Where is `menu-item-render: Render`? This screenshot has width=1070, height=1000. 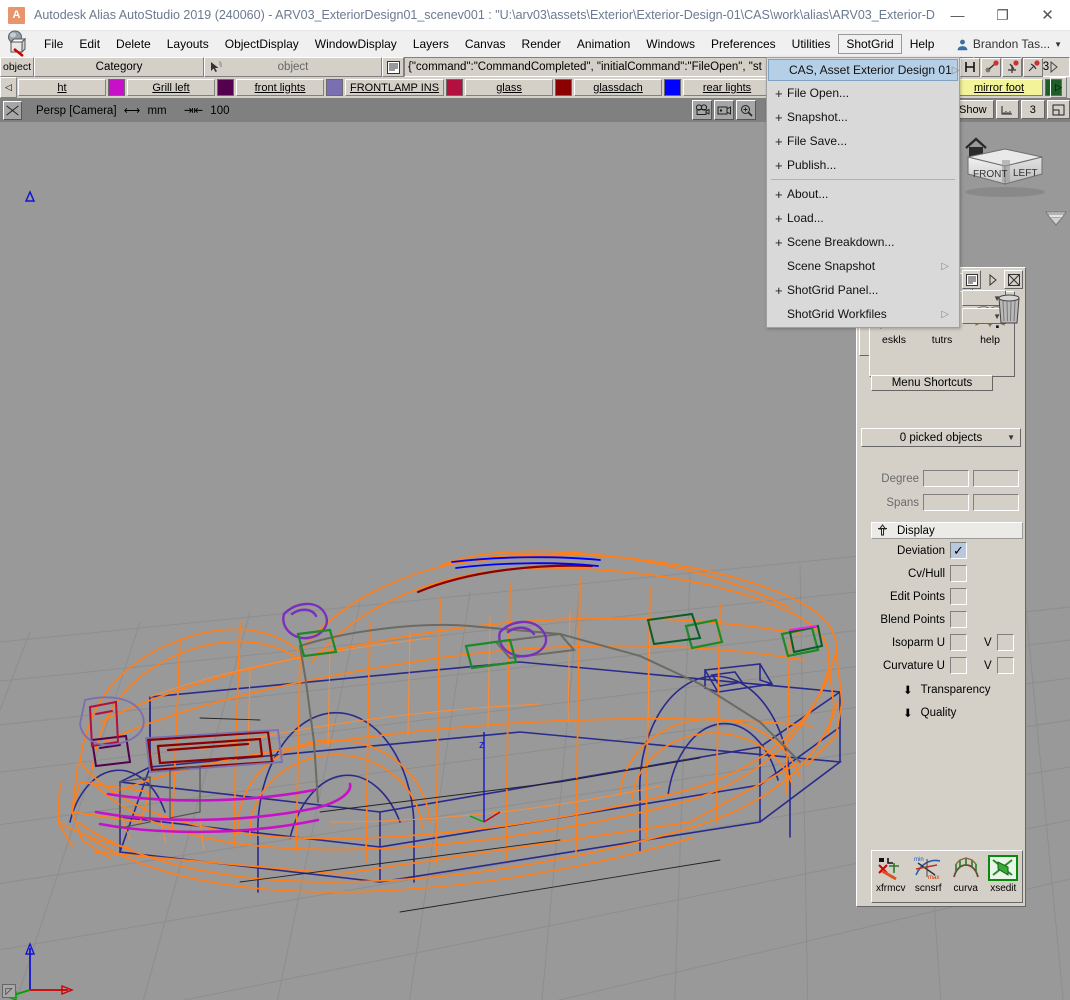
menu-item-render: Render is located at coordinates (541, 44).